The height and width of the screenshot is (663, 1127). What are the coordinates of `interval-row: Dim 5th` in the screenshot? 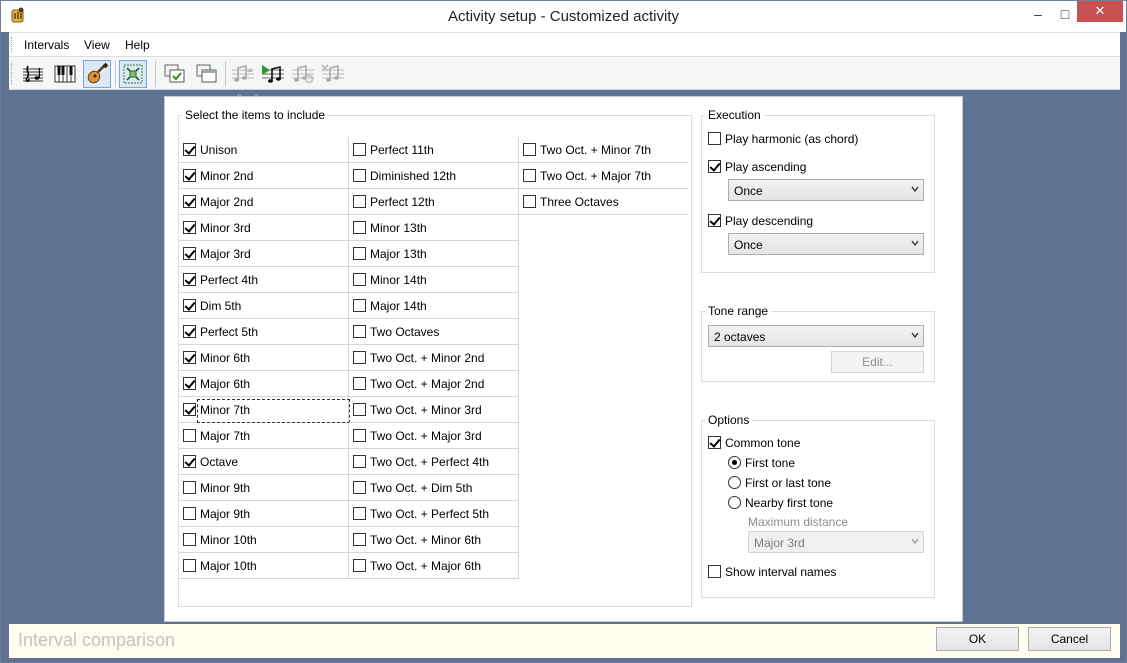 It's located at (263, 306).